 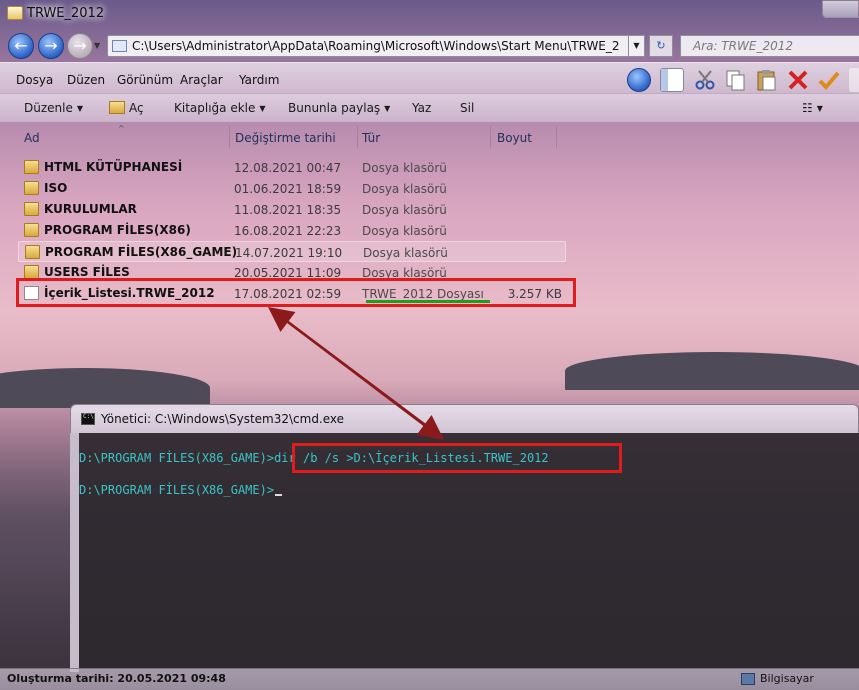 I want to click on refresh-button: ↻, so click(x=661, y=46).